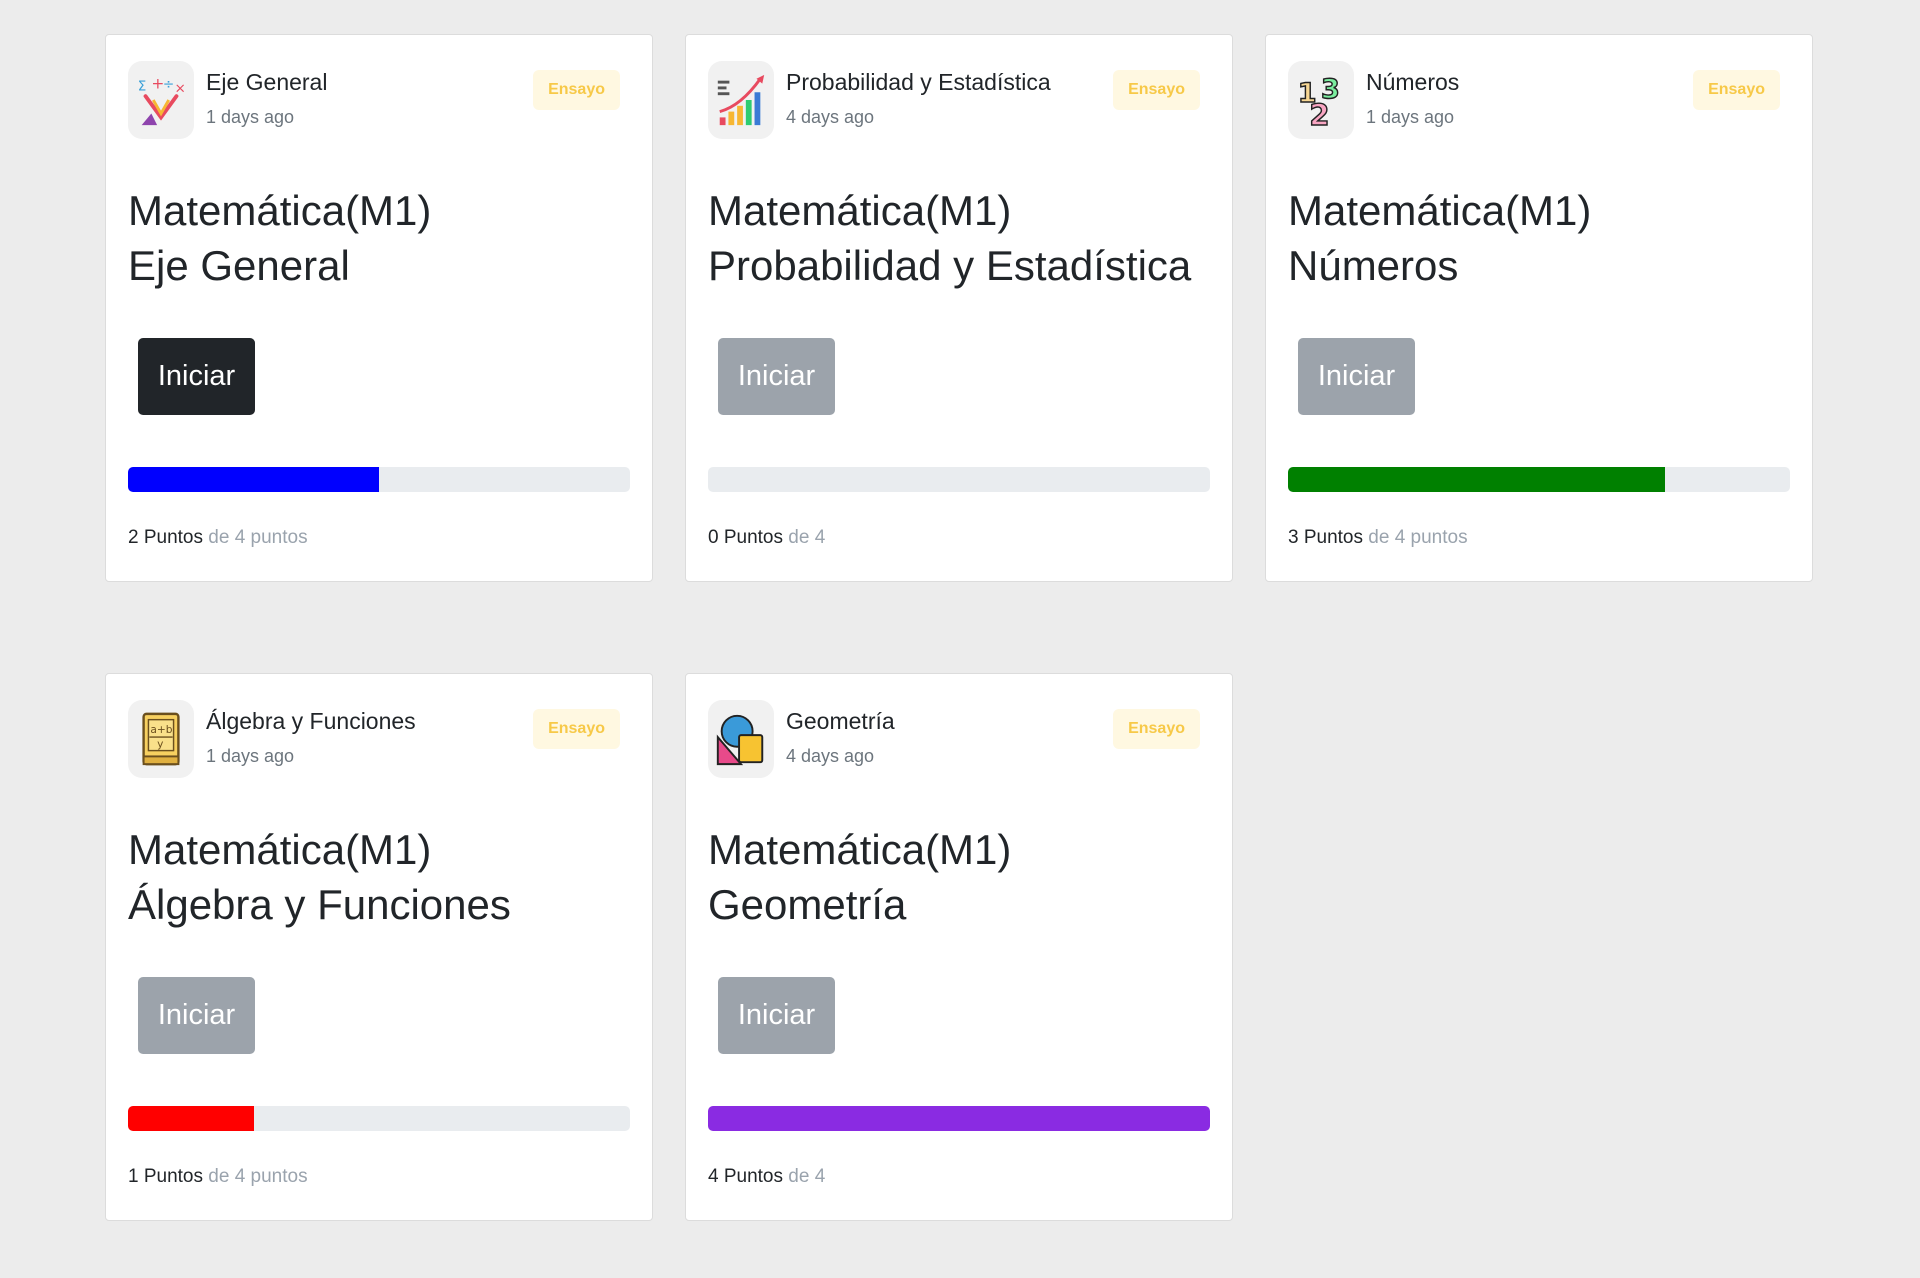 This screenshot has width=1920, height=1278. I want to click on card-topic: Eje General, so click(267, 82).